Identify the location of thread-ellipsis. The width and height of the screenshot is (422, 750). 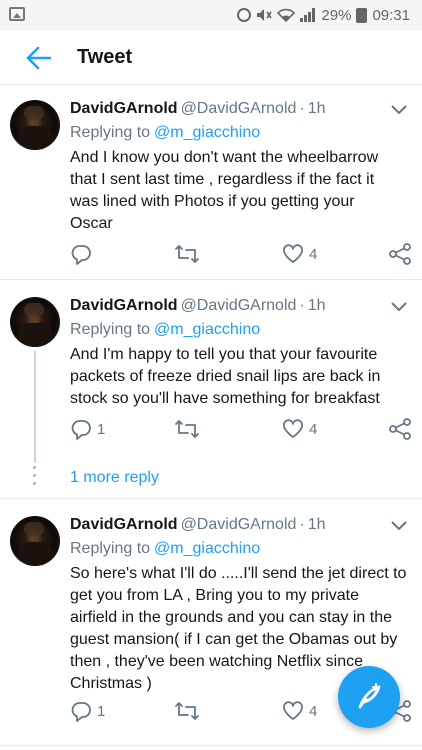
(35, 478).